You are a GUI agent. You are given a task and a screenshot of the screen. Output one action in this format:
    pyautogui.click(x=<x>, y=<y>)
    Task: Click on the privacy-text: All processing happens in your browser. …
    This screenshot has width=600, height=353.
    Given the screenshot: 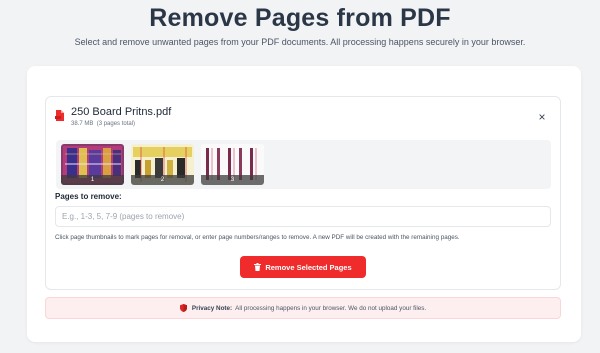 What is the action you would take?
    pyautogui.click(x=331, y=308)
    